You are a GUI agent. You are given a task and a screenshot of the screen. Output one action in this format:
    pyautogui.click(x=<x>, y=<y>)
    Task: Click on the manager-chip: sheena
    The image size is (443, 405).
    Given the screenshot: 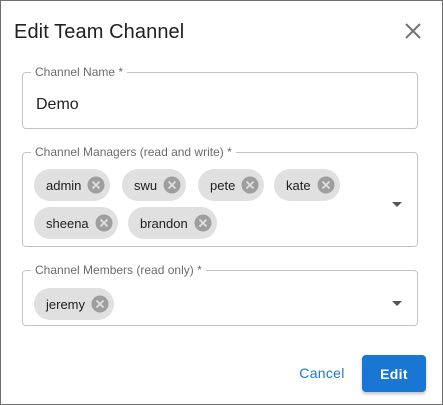 What is the action you would take?
    pyautogui.click(x=76, y=223)
    